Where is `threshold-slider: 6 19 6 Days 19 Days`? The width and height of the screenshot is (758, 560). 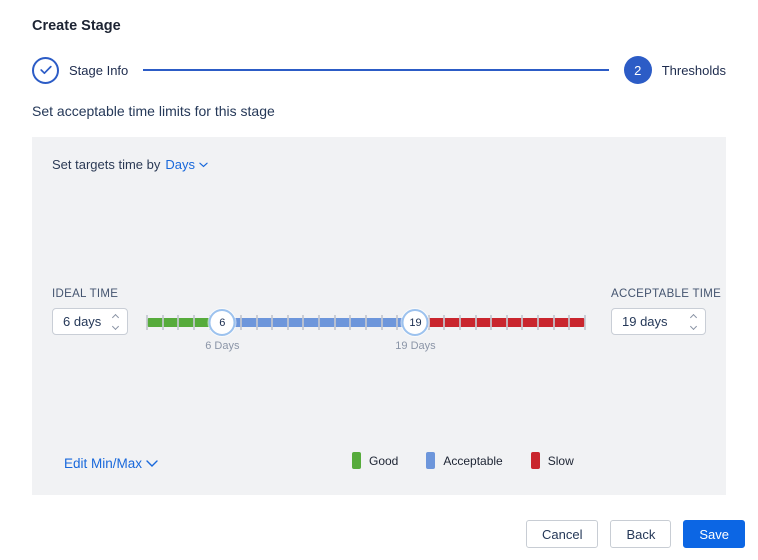 threshold-slider: 6 19 6 Days 19 Days is located at coordinates (366, 341).